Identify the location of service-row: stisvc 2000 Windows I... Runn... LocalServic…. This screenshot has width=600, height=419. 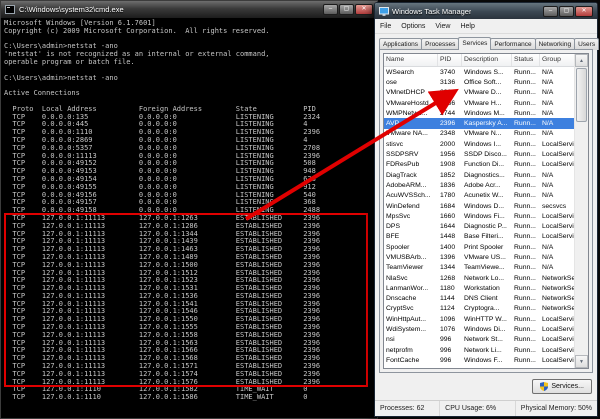
(479, 144).